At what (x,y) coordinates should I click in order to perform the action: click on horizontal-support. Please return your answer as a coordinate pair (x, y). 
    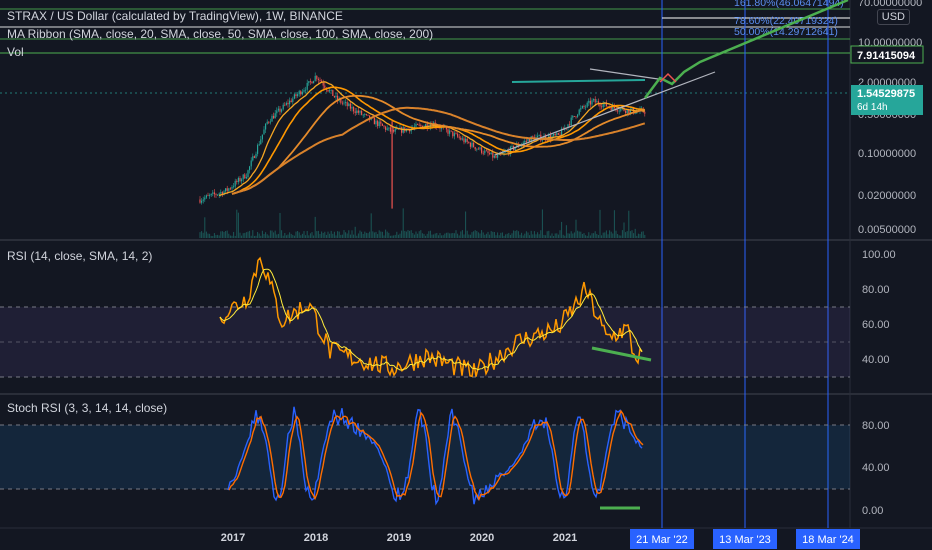
    Looking at the image, I should click on (578, 81).